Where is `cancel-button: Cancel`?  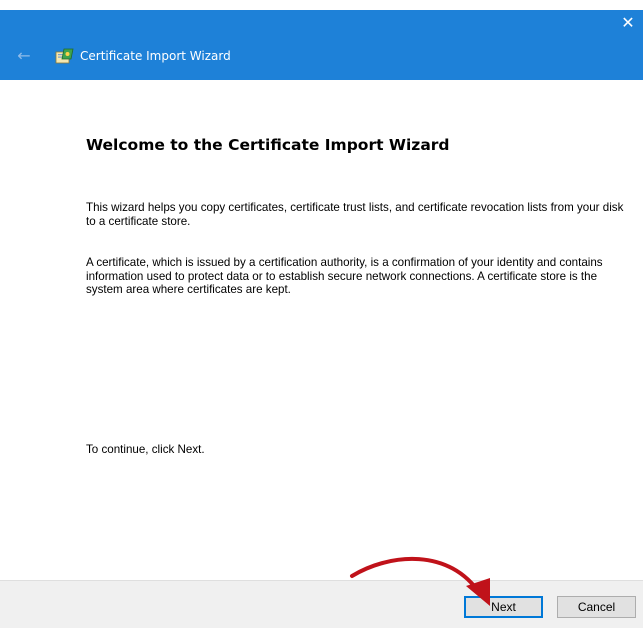
cancel-button: Cancel is located at coordinates (596, 607).